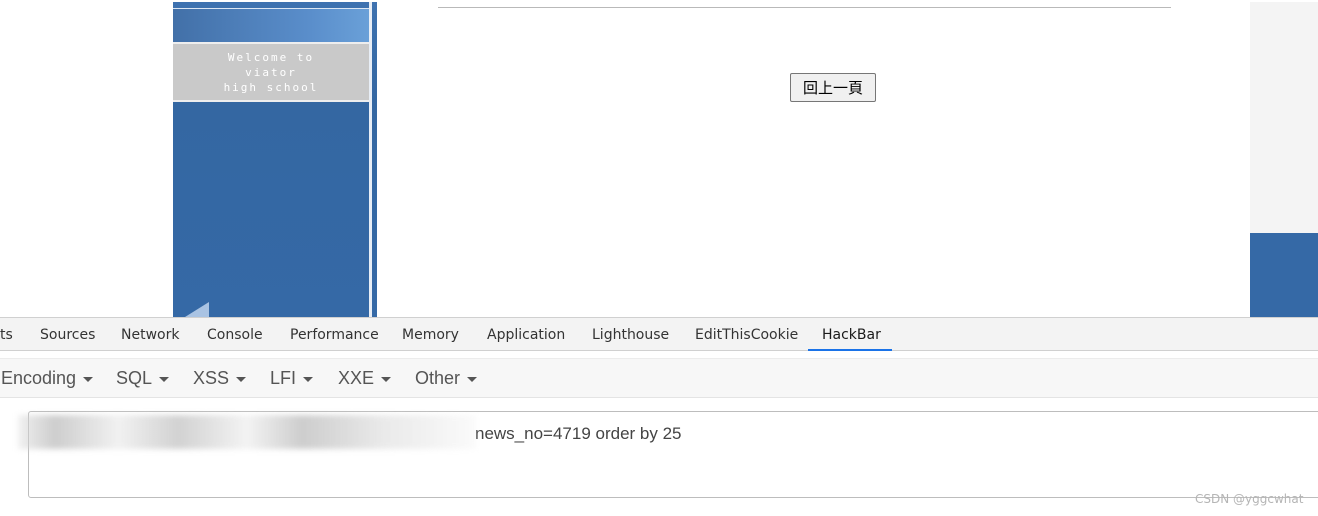 This screenshot has height=516, width=1318. What do you see at coordinates (526, 334) in the screenshot?
I see `tab-application: Application` at bounding box center [526, 334].